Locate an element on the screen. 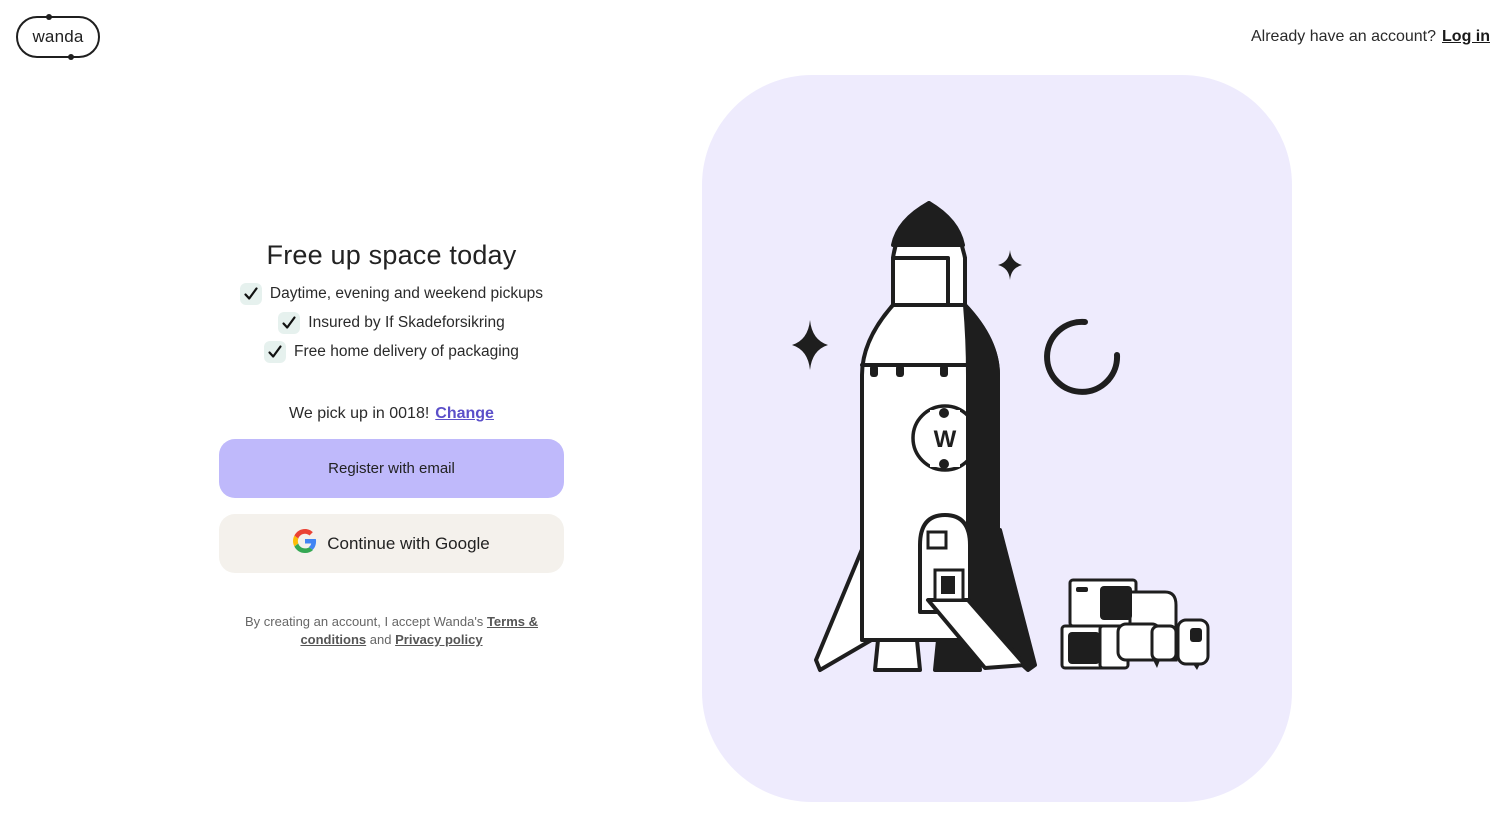  benefit-item: Free home delivery of packaging is located at coordinates (391, 352).